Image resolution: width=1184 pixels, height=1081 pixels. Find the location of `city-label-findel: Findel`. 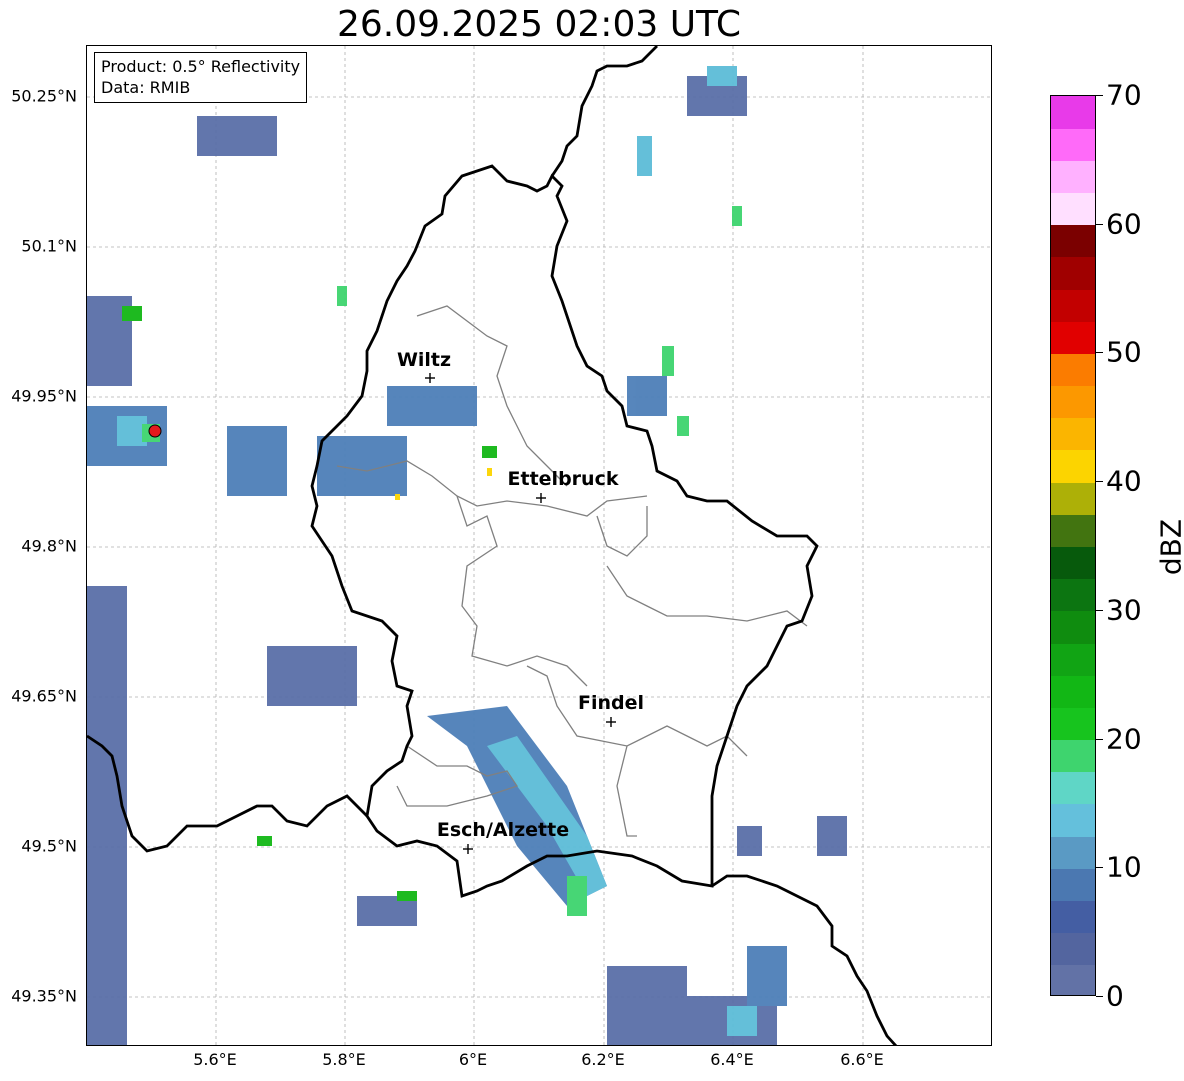

city-label-findel: Findel is located at coordinates (611, 703).